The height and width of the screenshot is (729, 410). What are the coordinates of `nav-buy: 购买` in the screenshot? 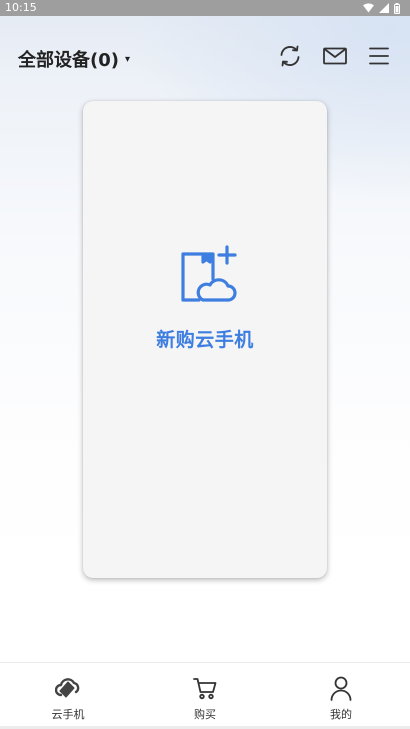 It's located at (205, 695).